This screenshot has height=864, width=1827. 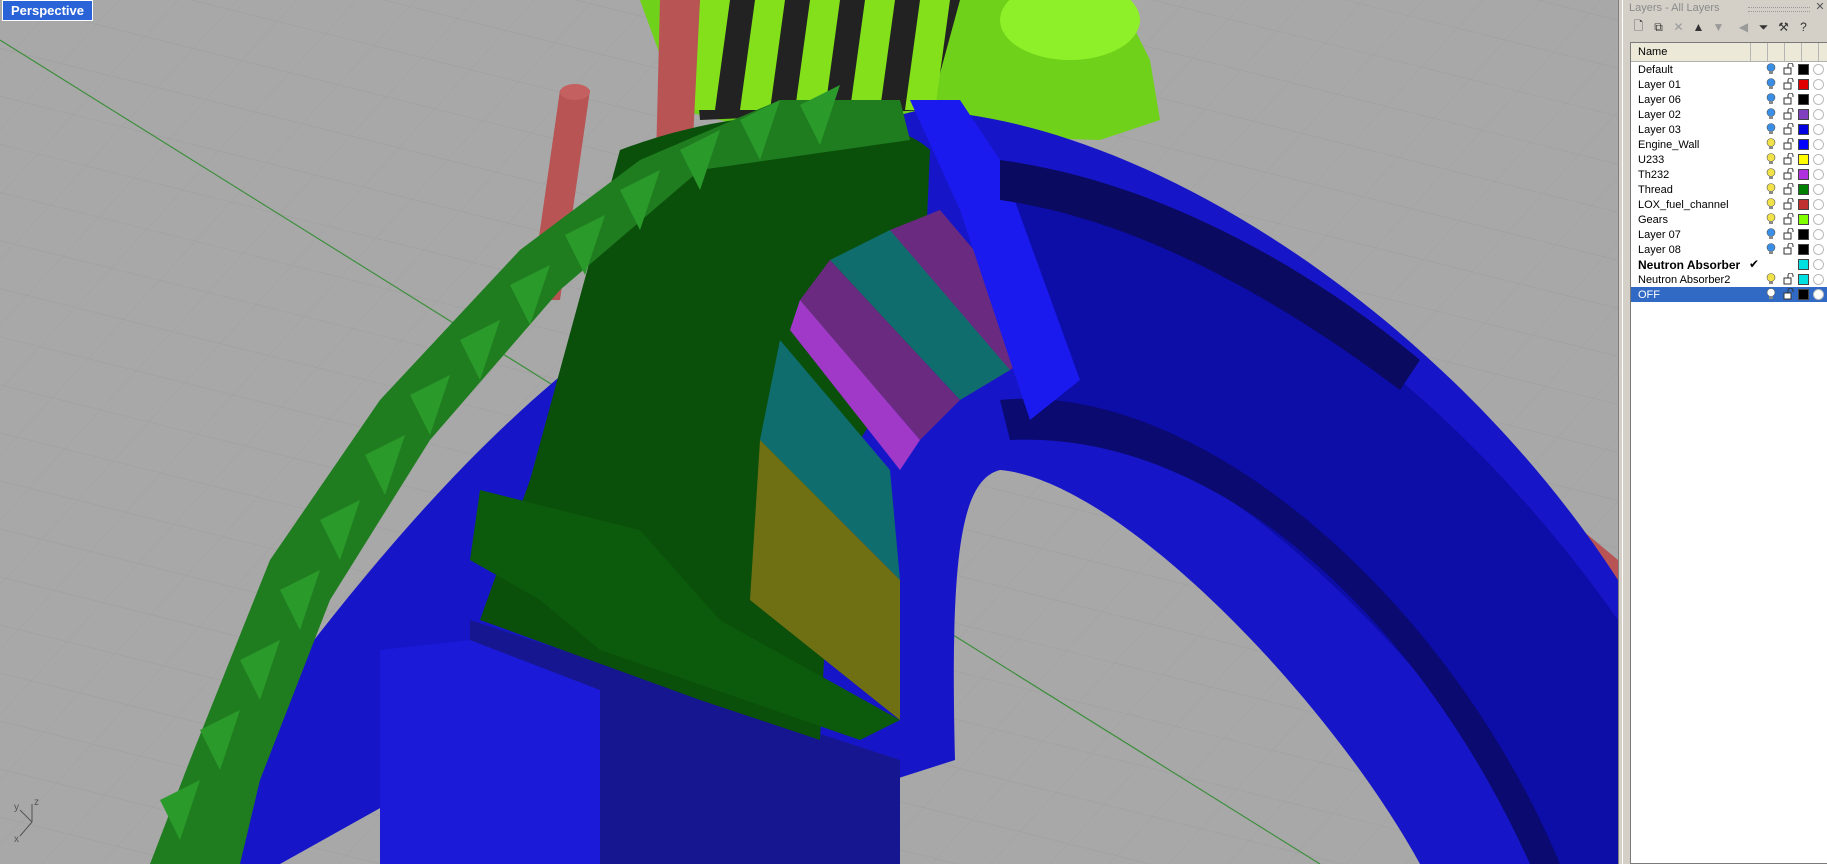 What do you see at coordinates (1729, 204) in the screenshot?
I see `layer-row: LOX_fuel_channel` at bounding box center [1729, 204].